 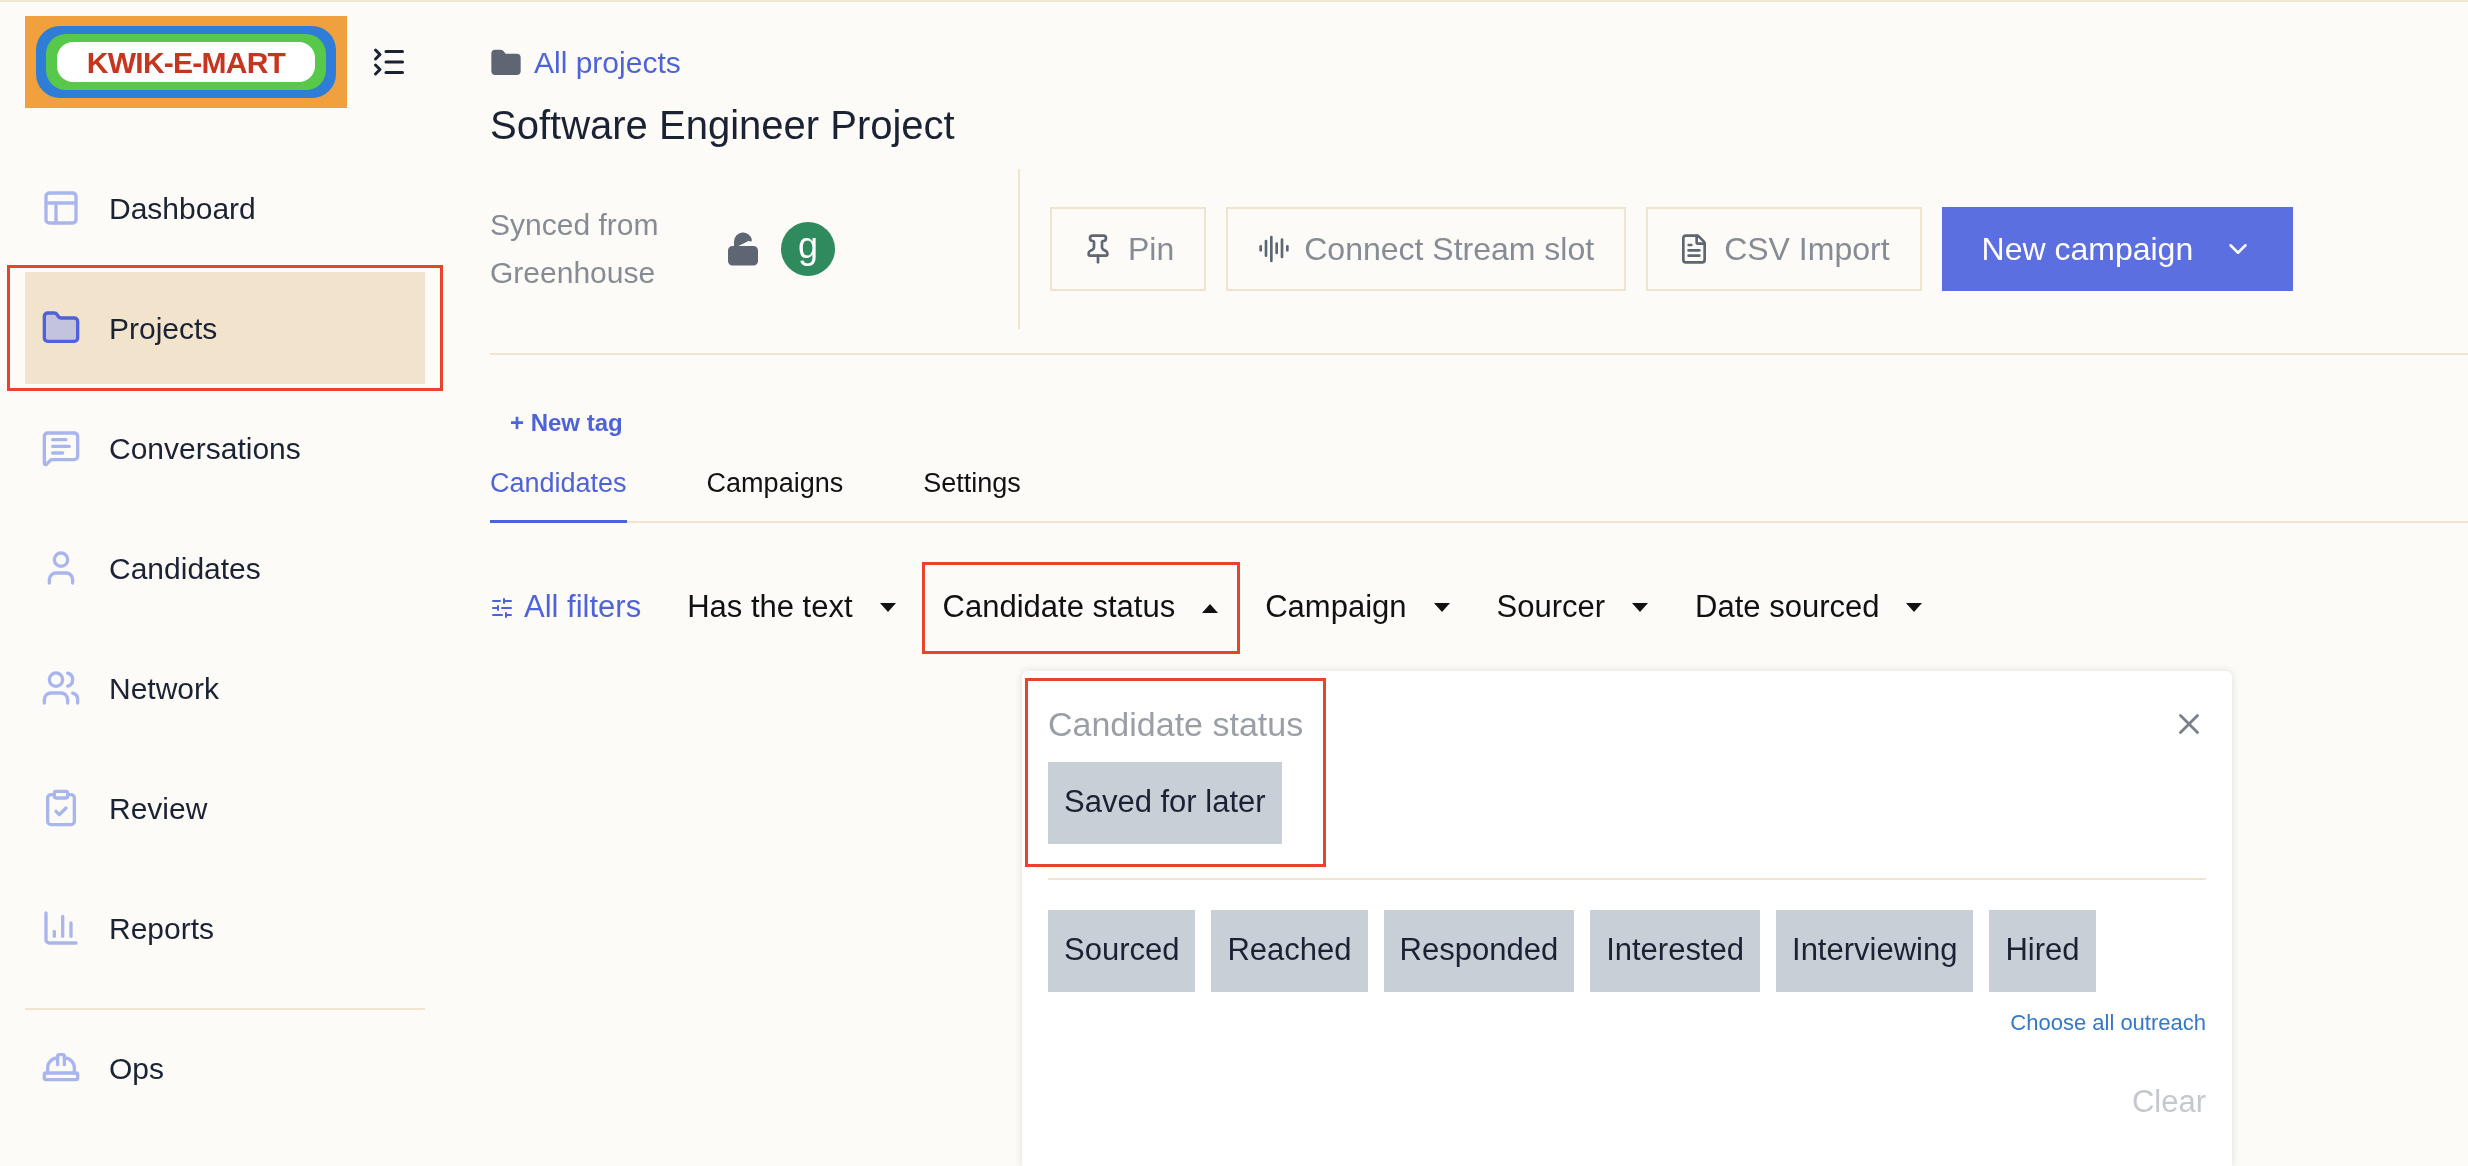 What do you see at coordinates (607, 62) in the screenshot?
I see `breadcrumb-link: All projects` at bounding box center [607, 62].